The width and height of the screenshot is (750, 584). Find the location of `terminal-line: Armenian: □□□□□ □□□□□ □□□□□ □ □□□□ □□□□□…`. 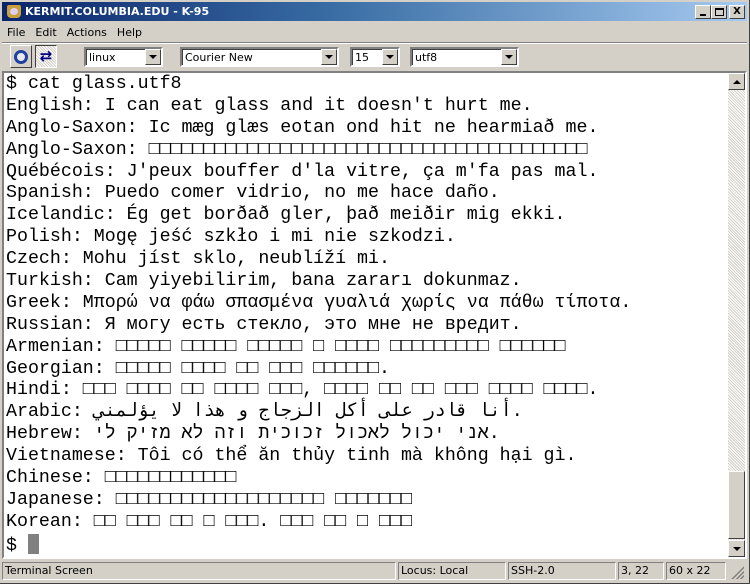

terminal-line: Armenian: □□□□□ □□□□□ □□□□□ □ □□□□ □□□□□… is located at coordinates (286, 346).